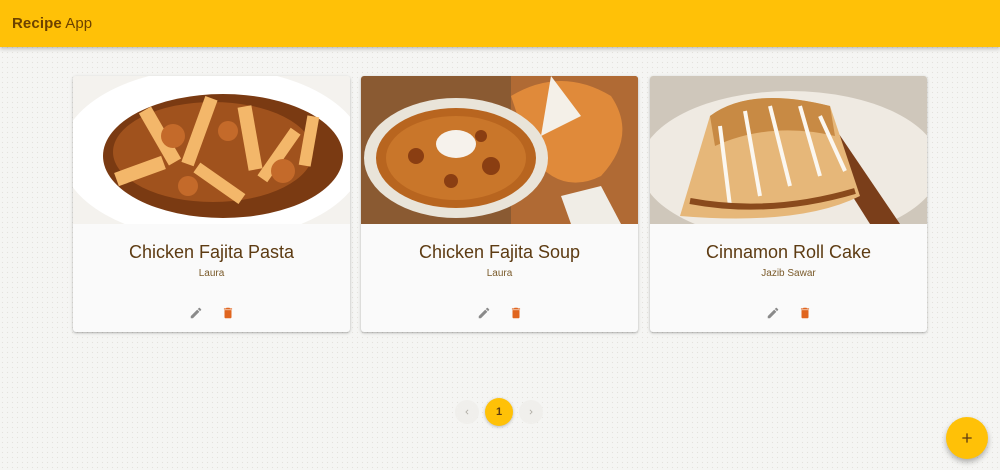 This screenshot has height=470, width=1000. What do you see at coordinates (500, 23) in the screenshot?
I see `app-bar: Recipe App` at bounding box center [500, 23].